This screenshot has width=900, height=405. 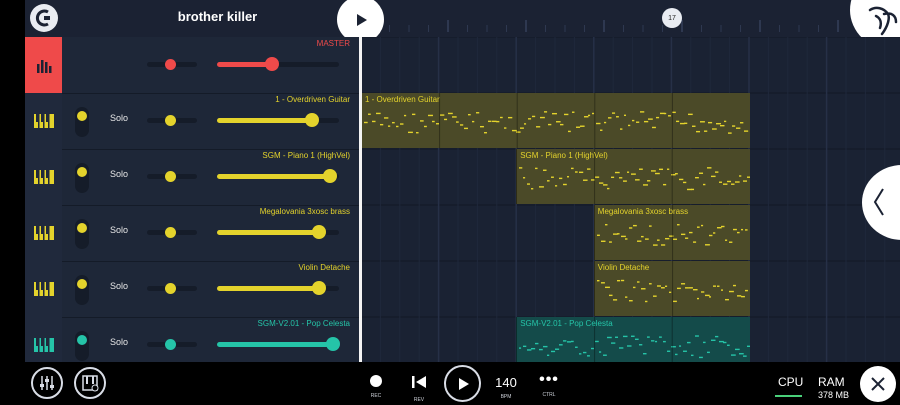 I want to click on master-volume-knob, so click(x=271, y=64).